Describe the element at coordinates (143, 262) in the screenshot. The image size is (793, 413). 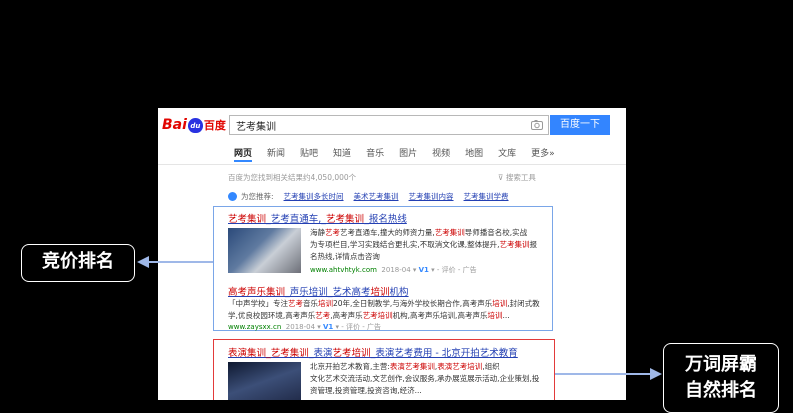
I see `arrow-left-head` at that location.